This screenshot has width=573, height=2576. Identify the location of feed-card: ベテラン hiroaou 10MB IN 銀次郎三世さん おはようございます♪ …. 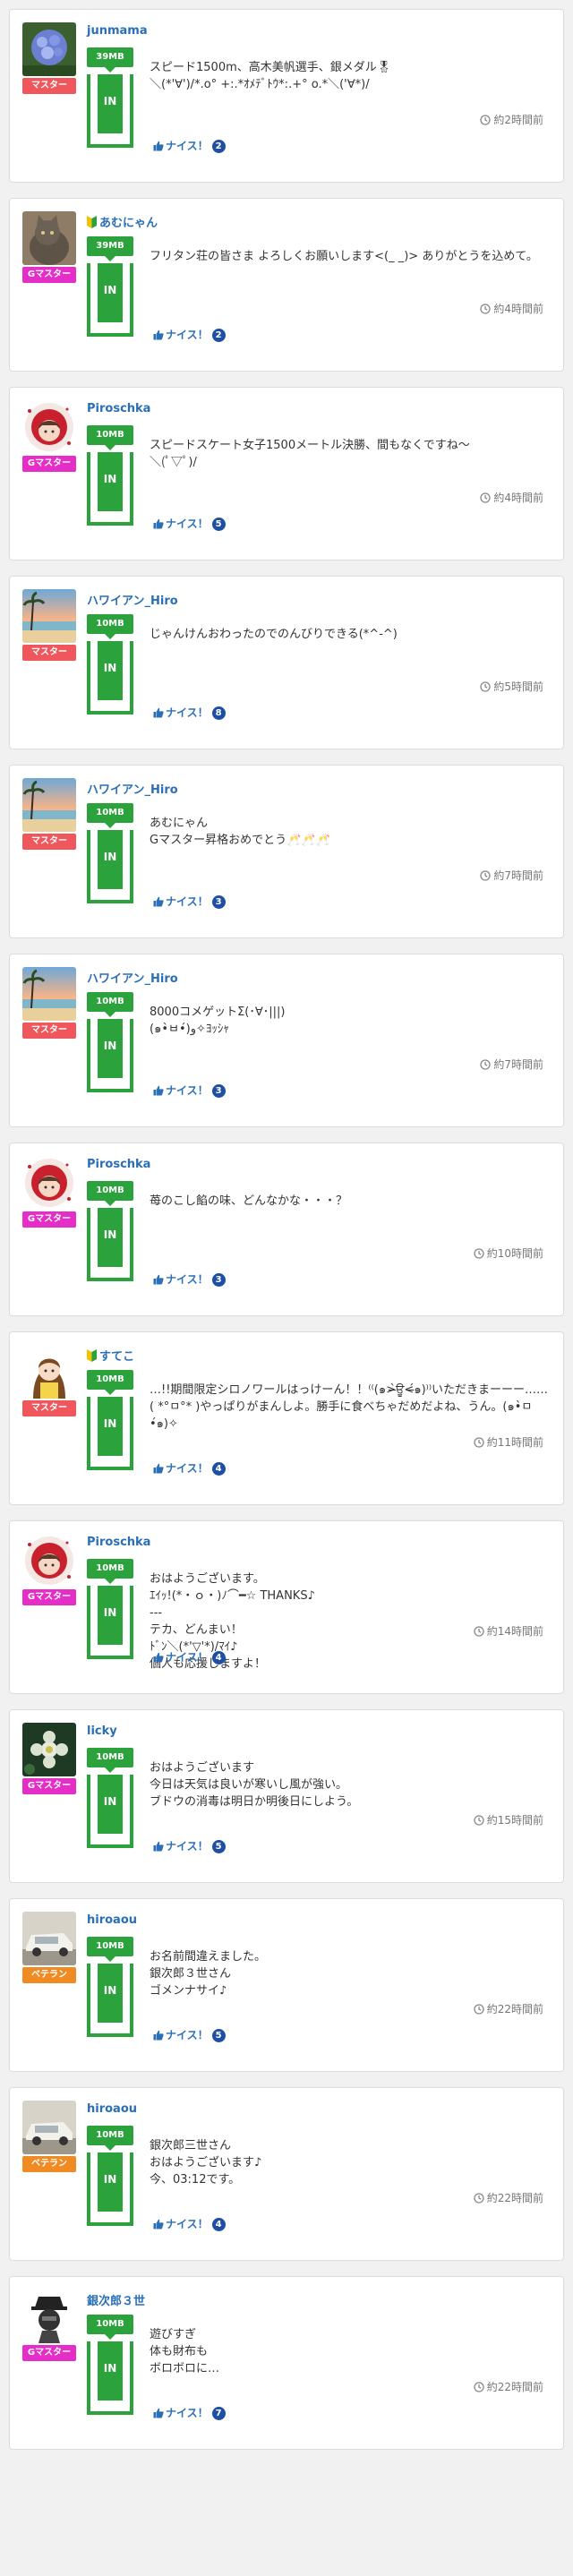
(286, 2174).